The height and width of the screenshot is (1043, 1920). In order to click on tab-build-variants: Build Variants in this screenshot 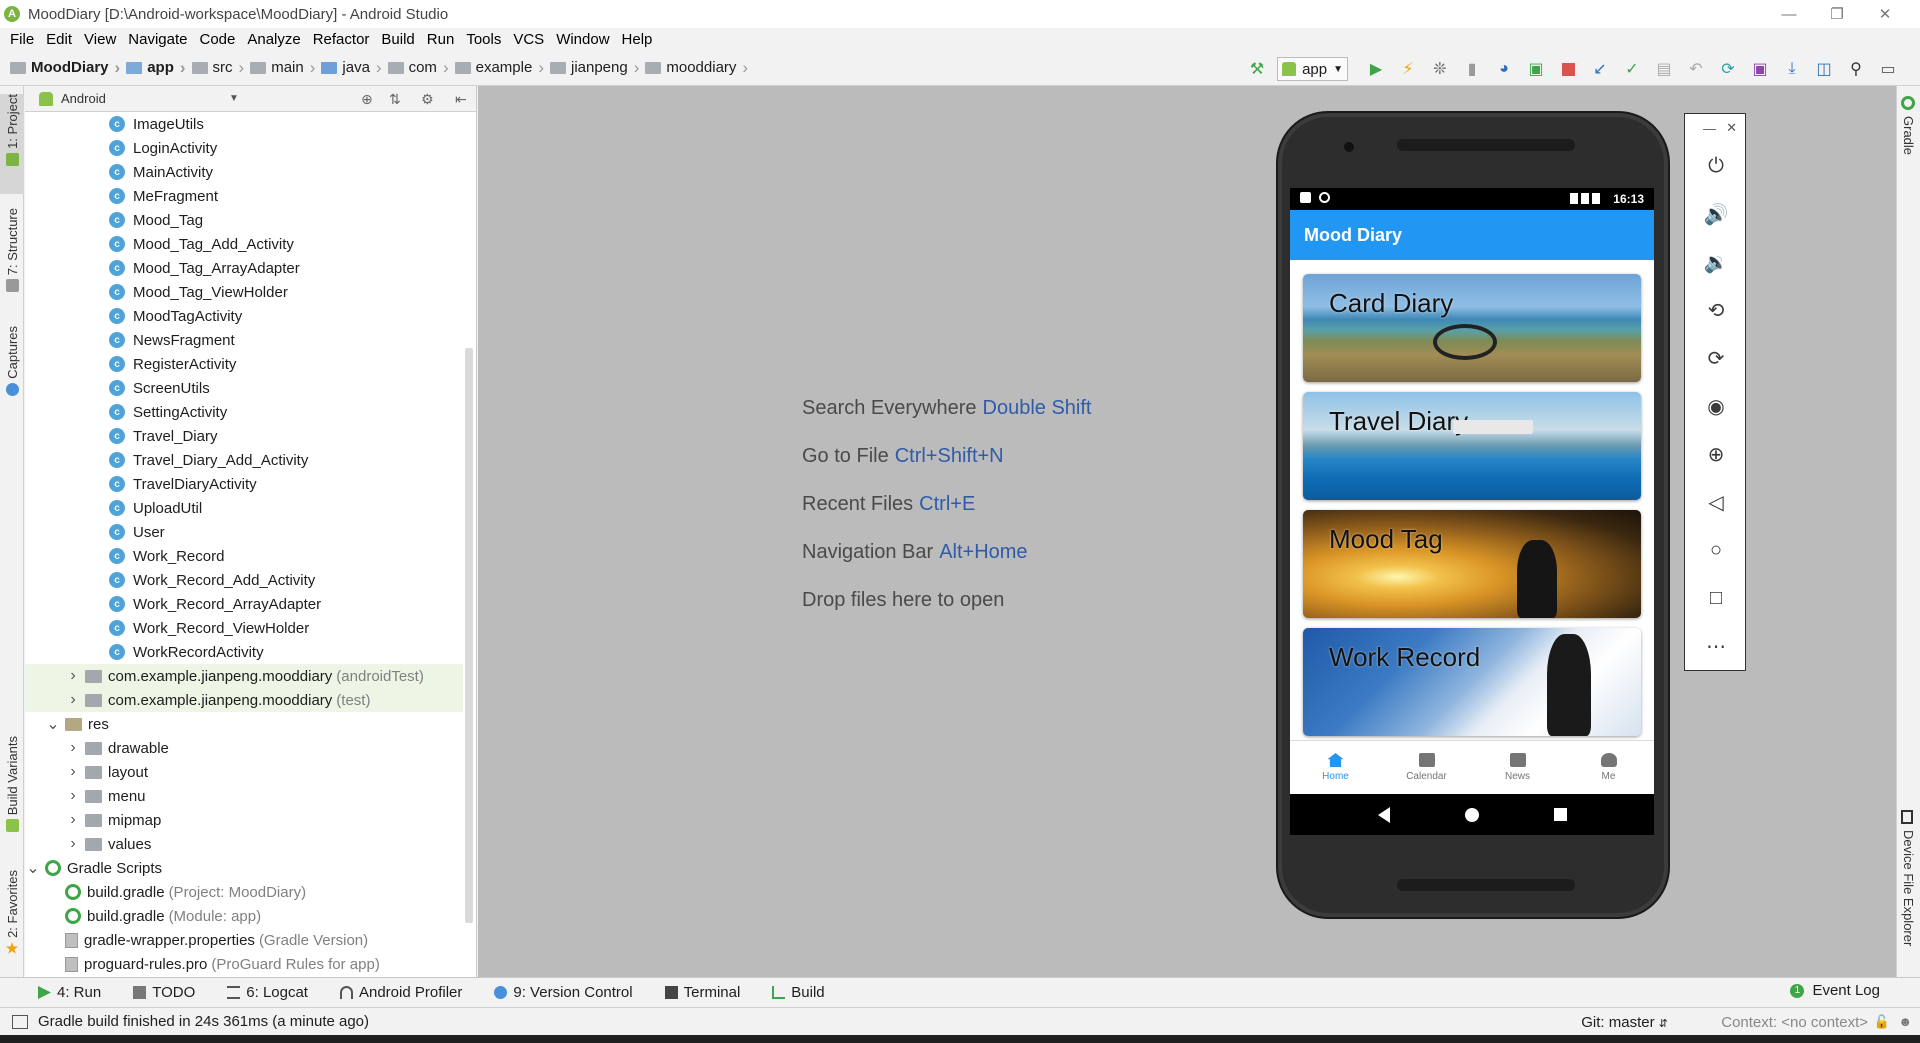, I will do `click(12, 796)`.